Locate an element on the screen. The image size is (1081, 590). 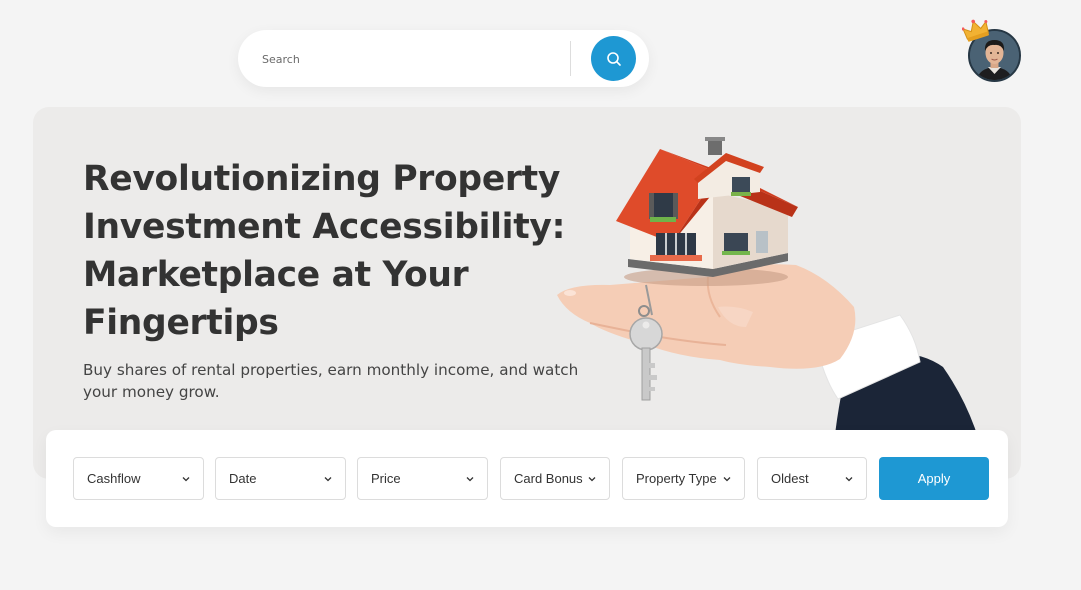
filter-card-bonus-dropdown: Card Bonus is located at coordinates (555, 478).